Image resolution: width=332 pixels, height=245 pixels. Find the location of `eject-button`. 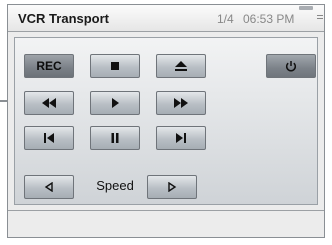

eject-button is located at coordinates (181, 66).